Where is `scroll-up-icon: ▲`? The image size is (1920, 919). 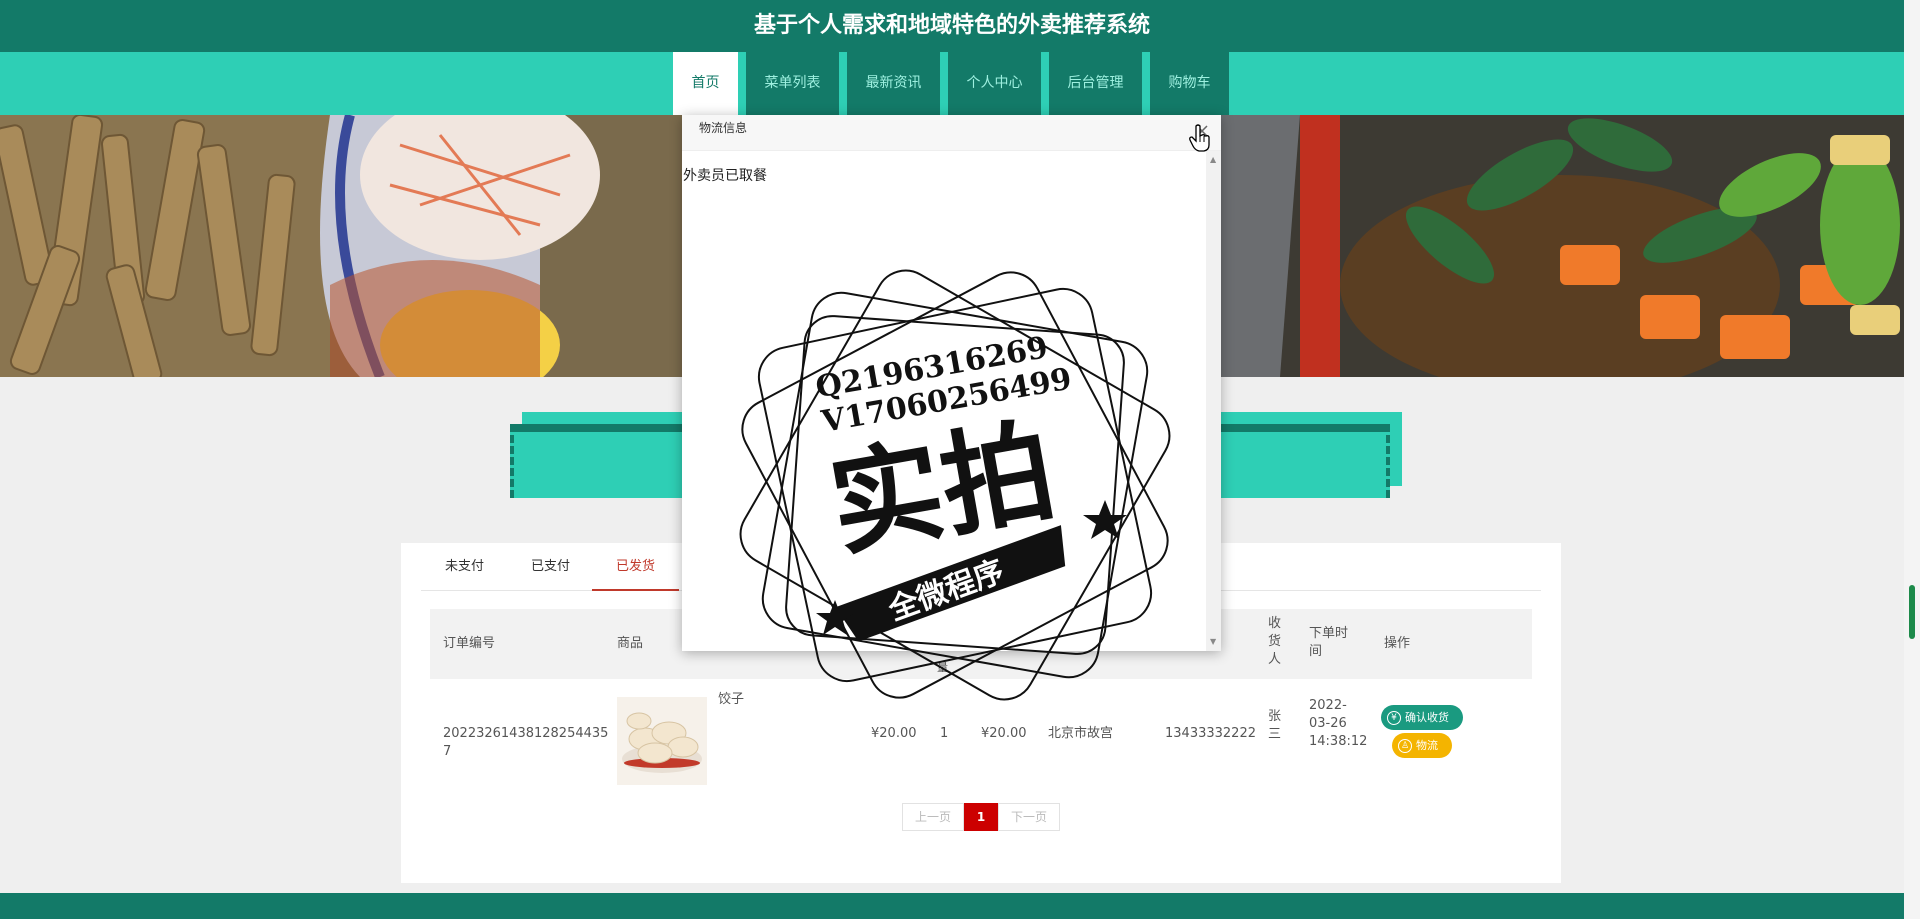 scroll-up-icon: ▲ is located at coordinates (1213, 159).